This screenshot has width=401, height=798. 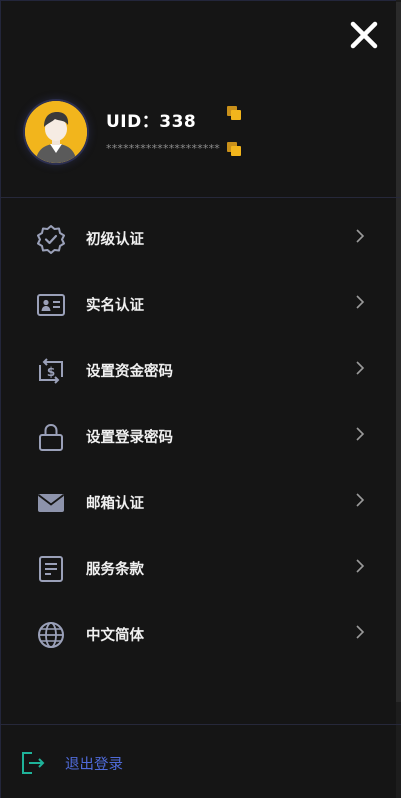 I want to click on document-icon, so click(x=51, y=569).